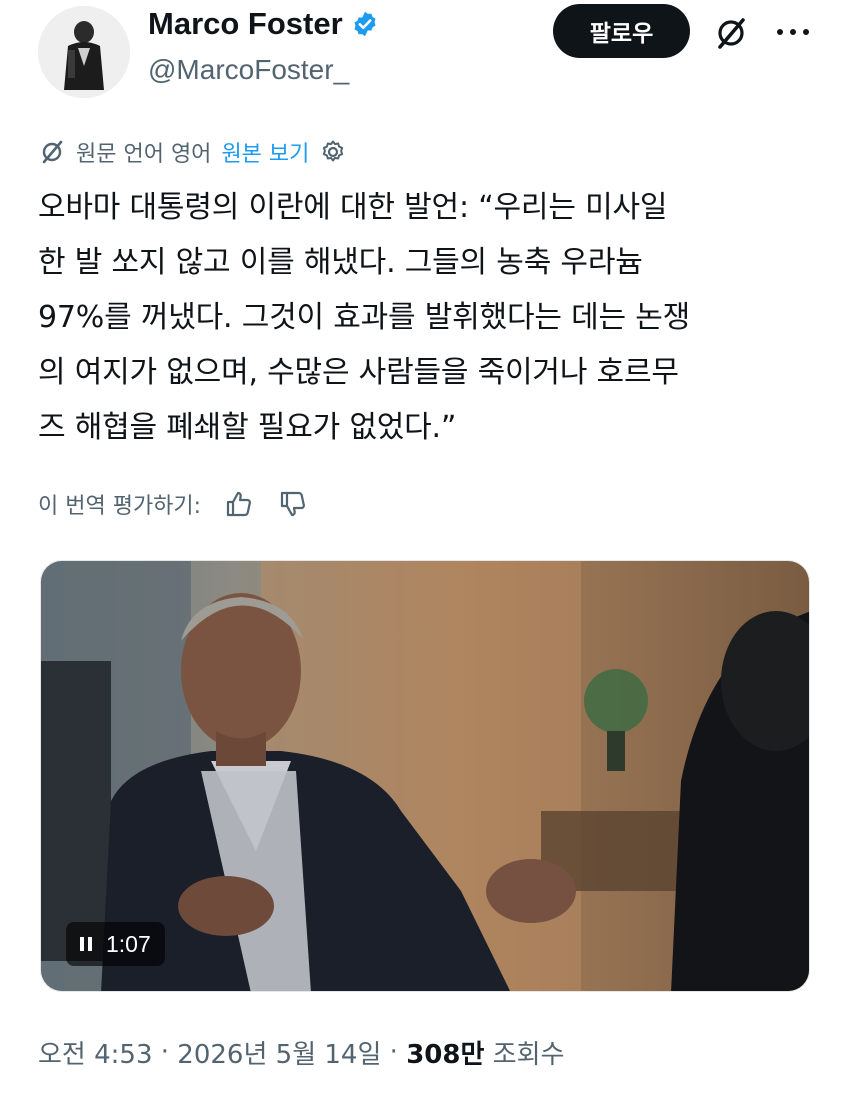 The width and height of the screenshot is (850, 1100). I want to click on view-count: 308만, so click(445, 1054).